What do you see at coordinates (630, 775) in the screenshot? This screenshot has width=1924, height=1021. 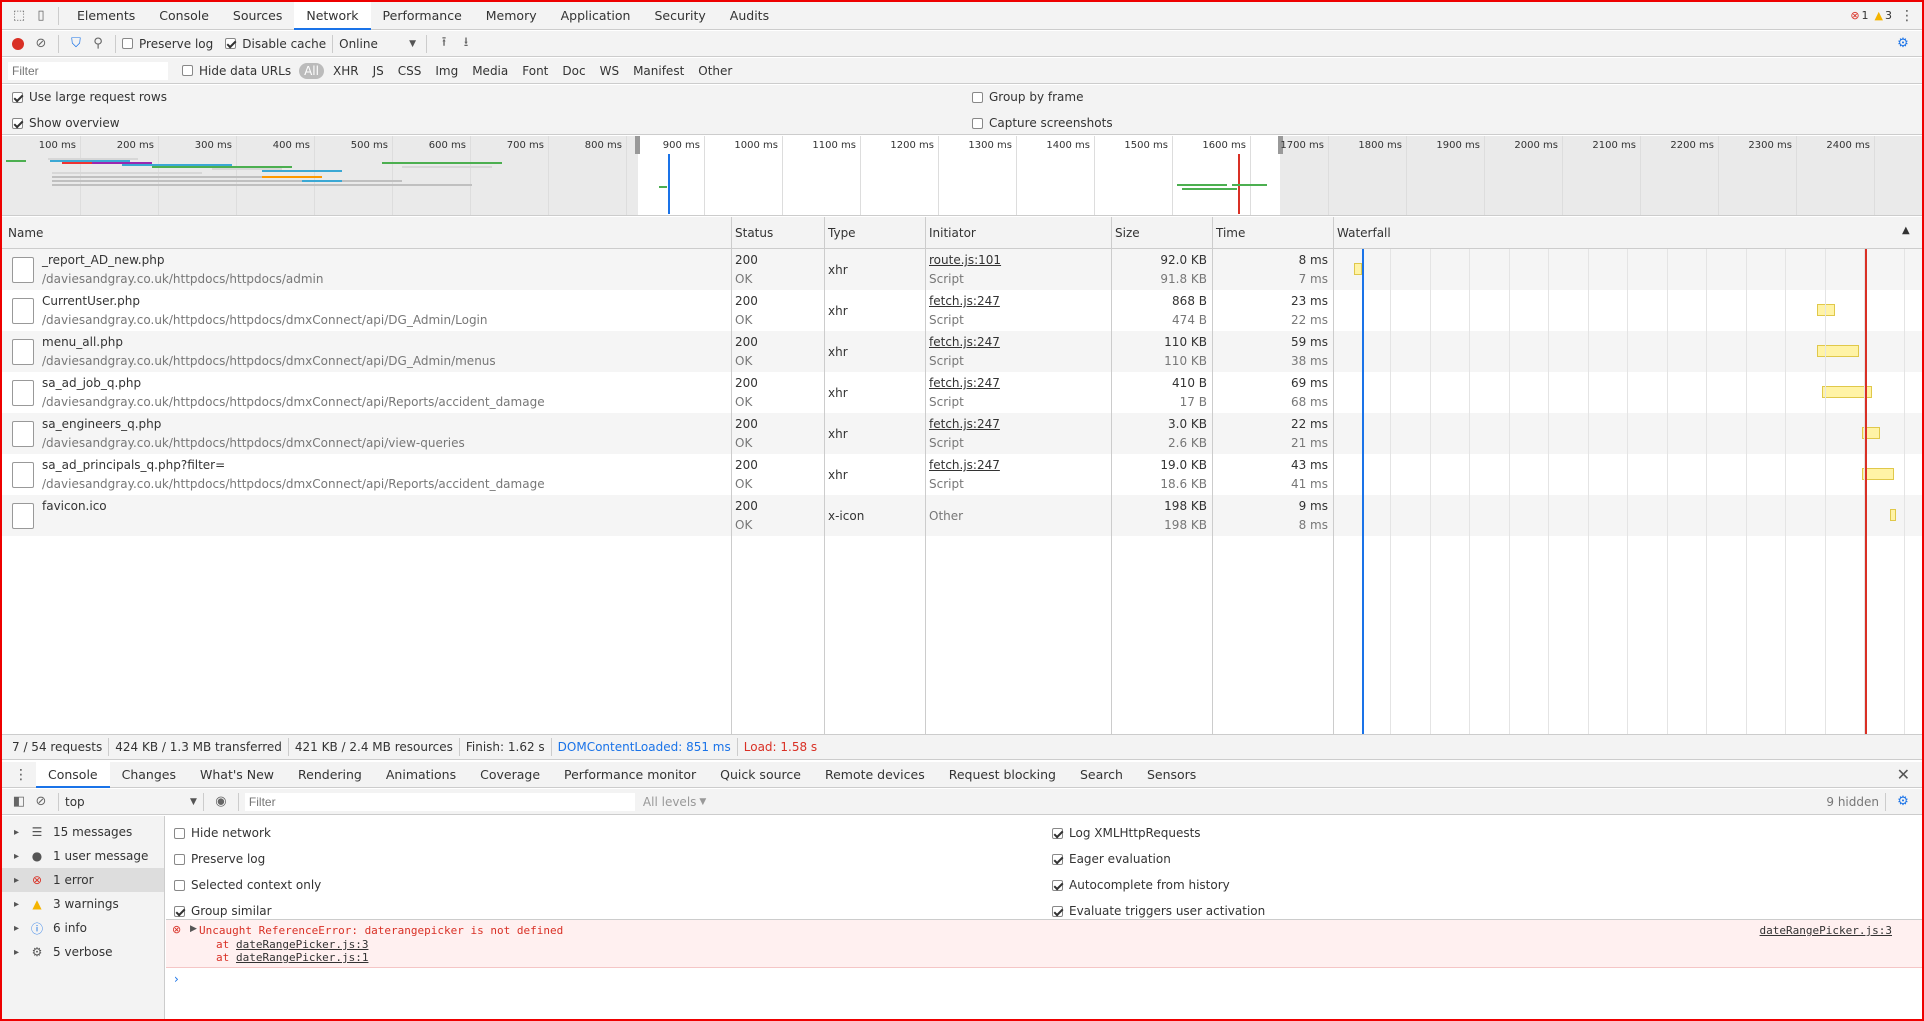 I see `drawer-tab-performance-monitor: Performance monitor` at bounding box center [630, 775].